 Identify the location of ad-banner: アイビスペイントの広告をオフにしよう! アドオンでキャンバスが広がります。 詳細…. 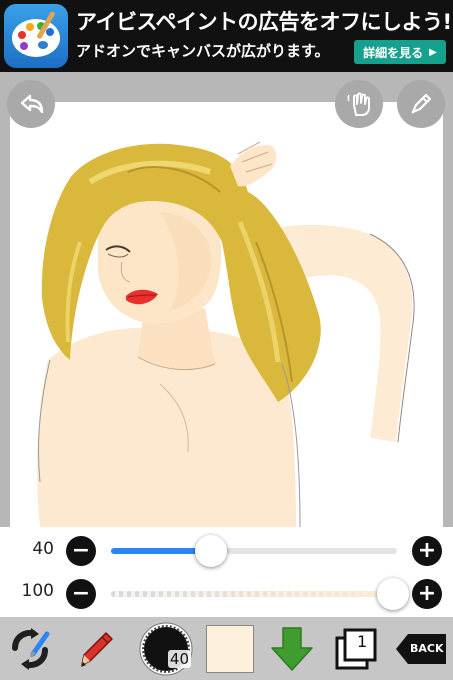
(226, 36).